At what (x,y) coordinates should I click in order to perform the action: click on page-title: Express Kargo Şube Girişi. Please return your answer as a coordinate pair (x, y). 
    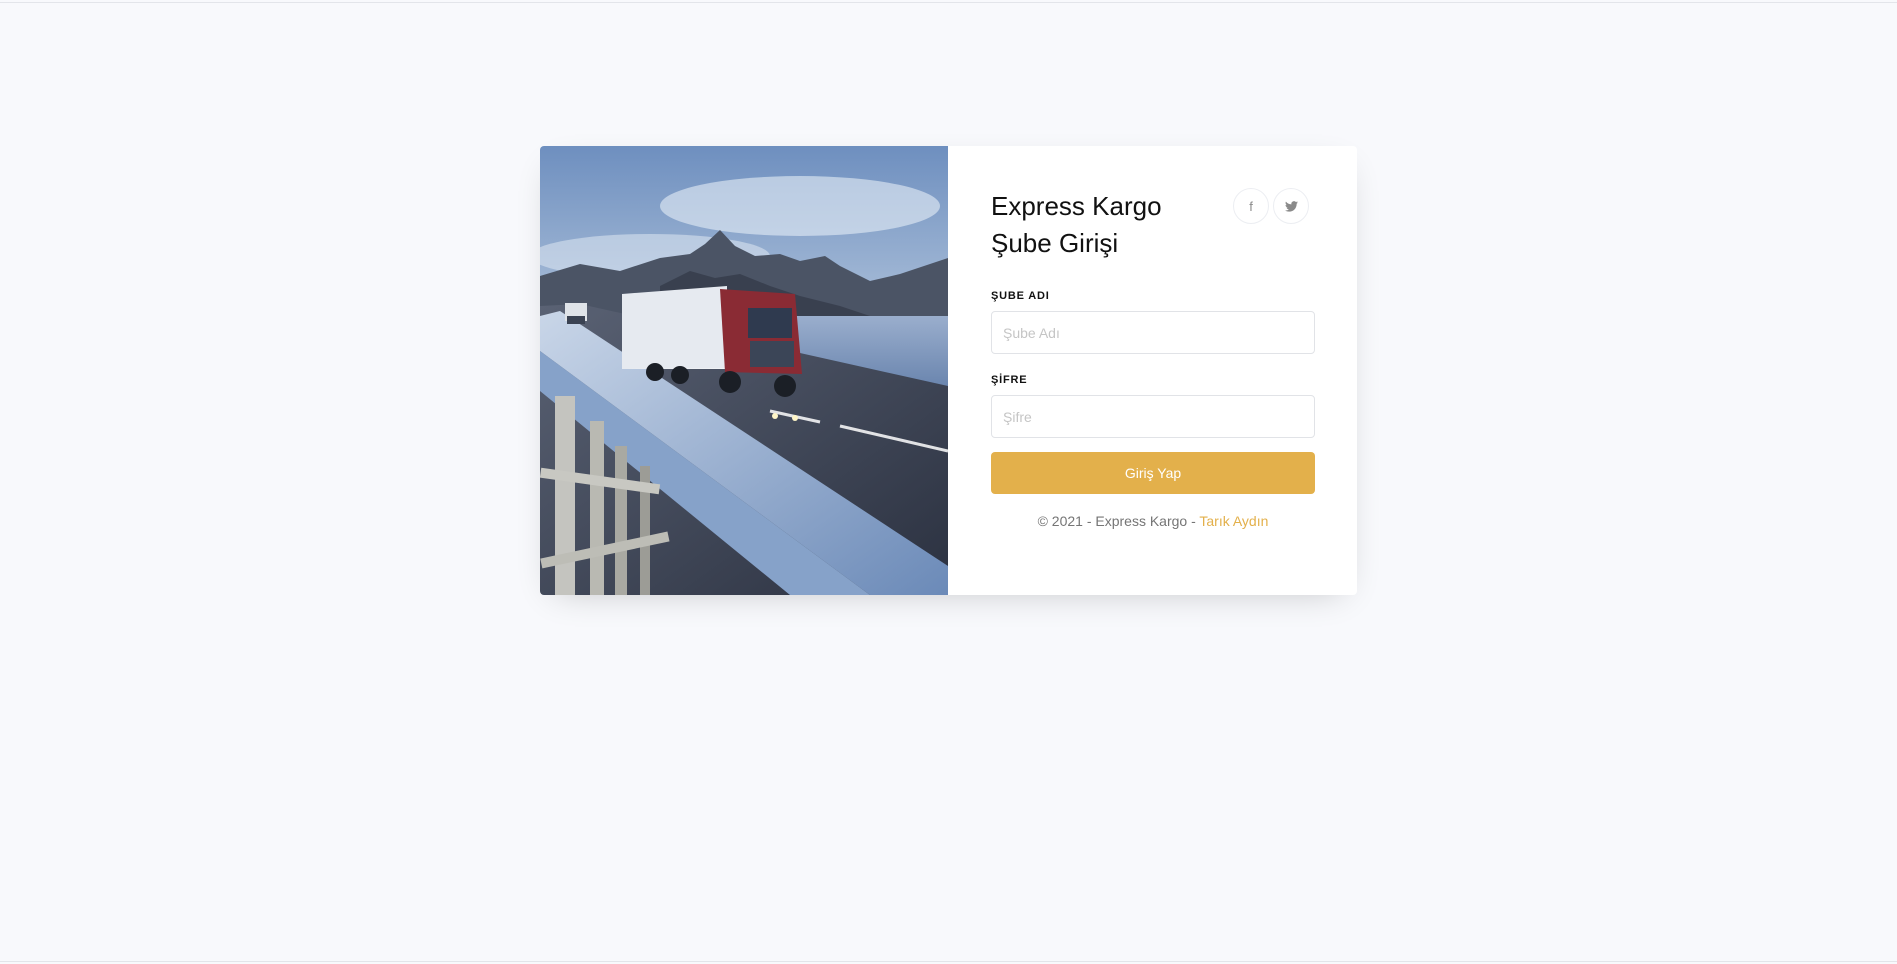
    Looking at the image, I should click on (1091, 225).